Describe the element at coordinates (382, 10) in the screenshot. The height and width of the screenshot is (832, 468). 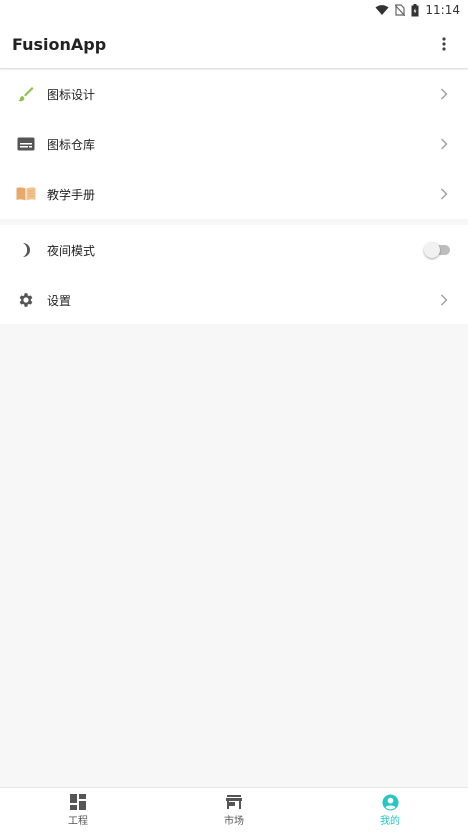
I see `wifi-icon` at that location.